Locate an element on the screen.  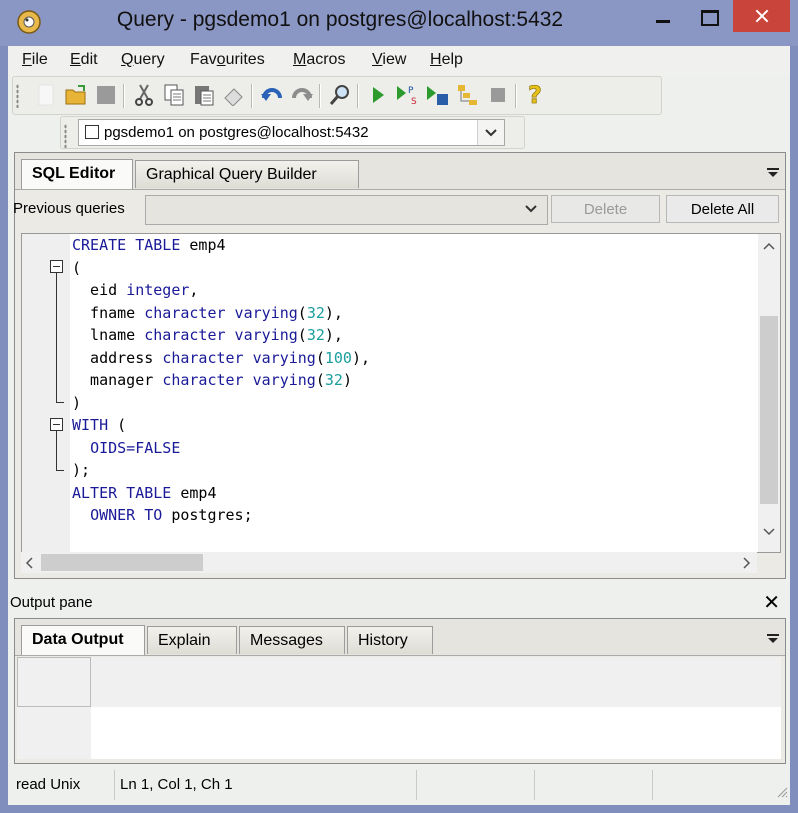
menu-favourites: Favourites is located at coordinates (227, 60).